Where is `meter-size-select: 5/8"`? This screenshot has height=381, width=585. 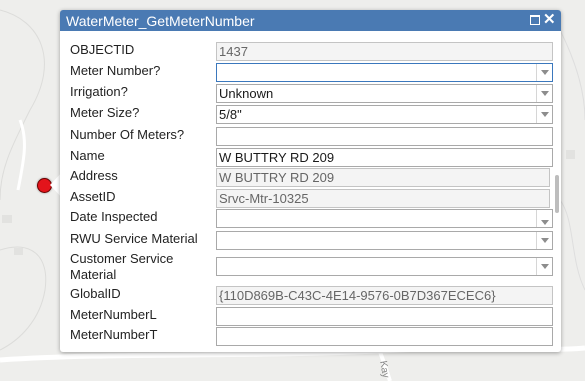 meter-size-select: 5/8" is located at coordinates (384, 114).